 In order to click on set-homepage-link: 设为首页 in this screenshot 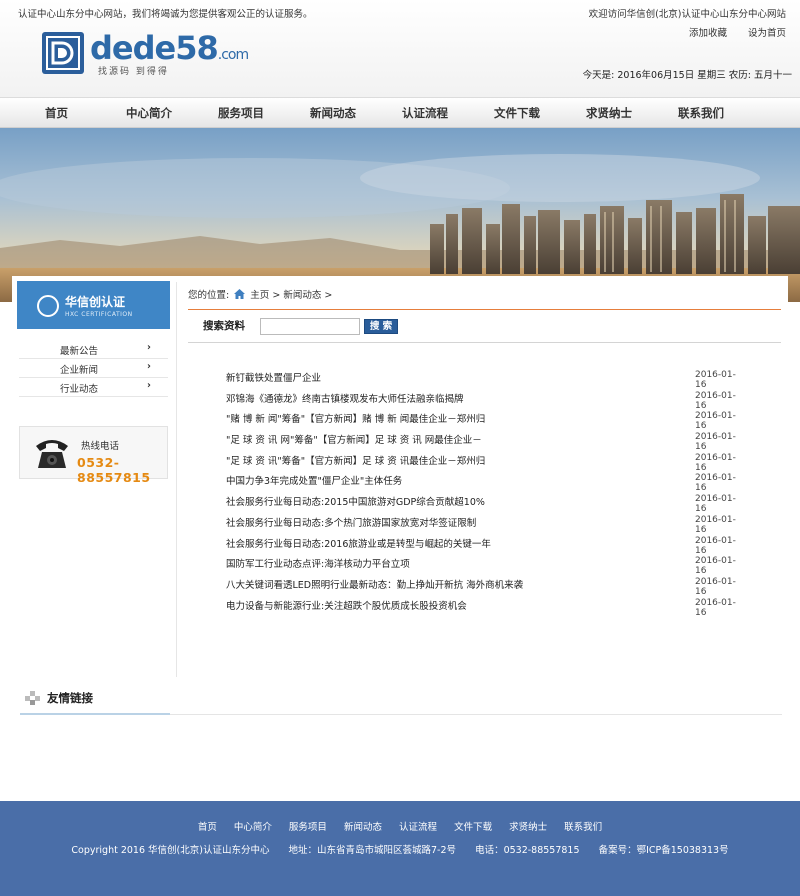, I will do `click(767, 33)`.